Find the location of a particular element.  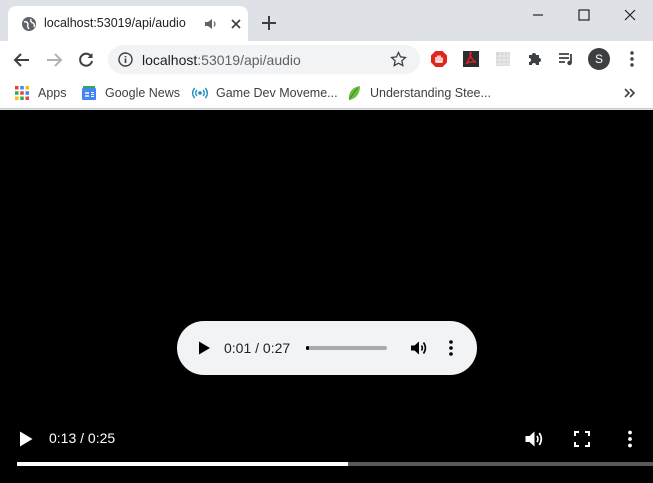

address-bar: localhost:53019/api/audio is located at coordinates (264, 59).